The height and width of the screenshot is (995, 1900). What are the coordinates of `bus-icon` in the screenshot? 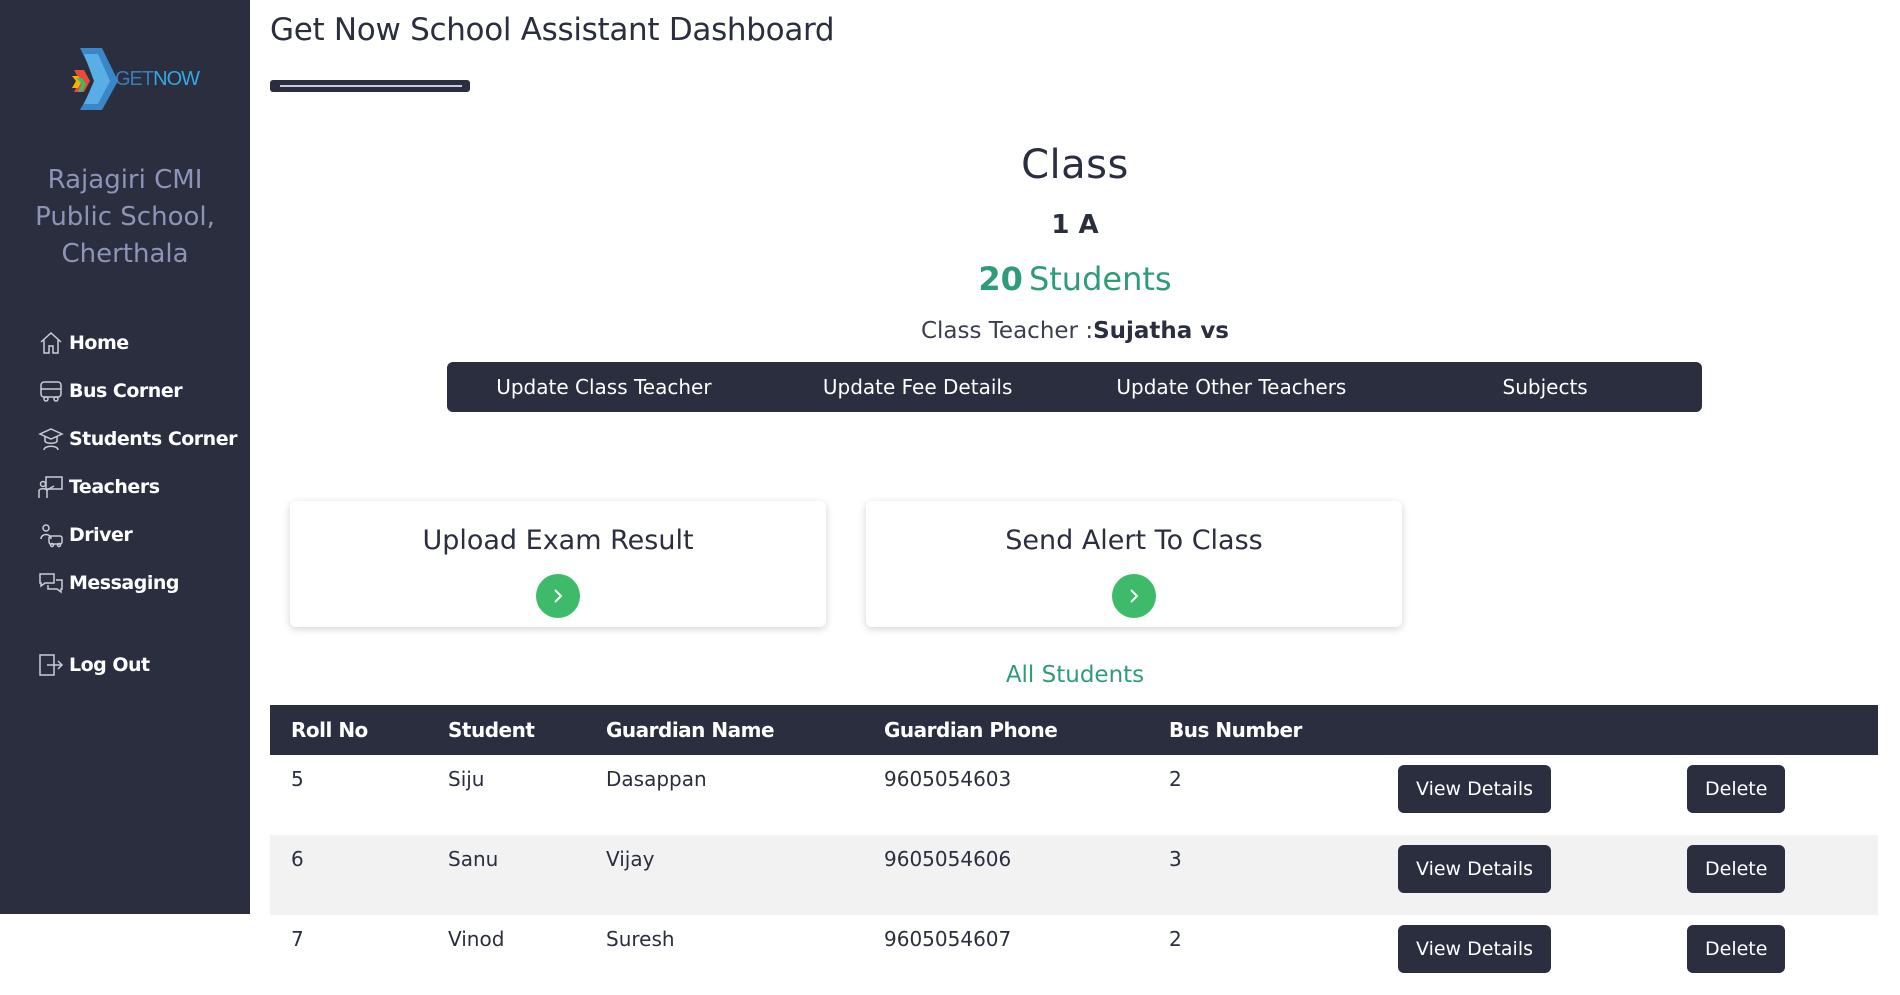 It's located at (51, 391).